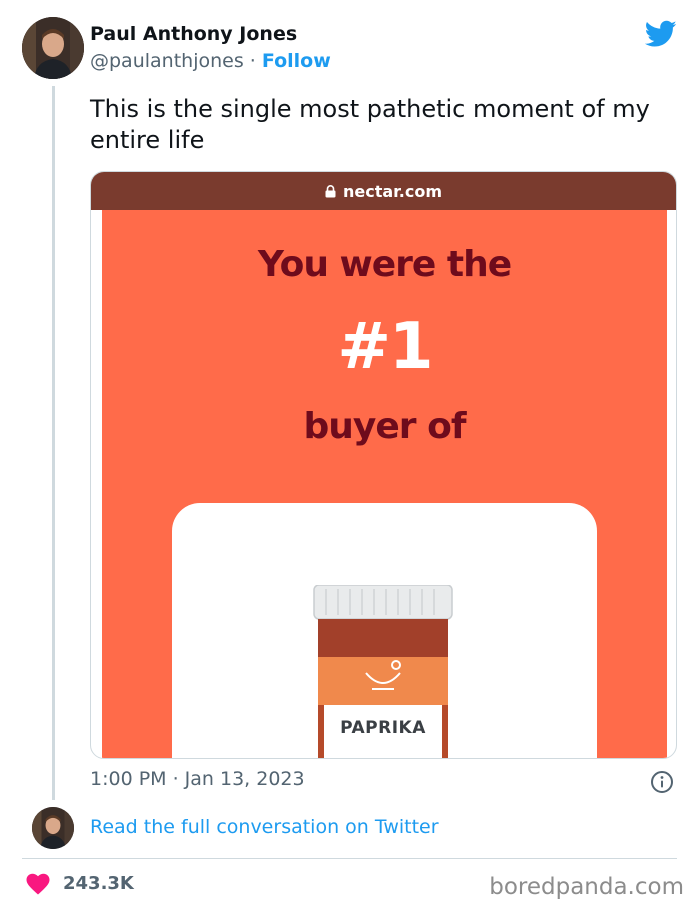 Image resolution: width=700 pixels, height=912 pixels. Describe the element at coordinates (193, 34) in the screenshot. I see `author-name: Paul Anthony Jones` at that location.